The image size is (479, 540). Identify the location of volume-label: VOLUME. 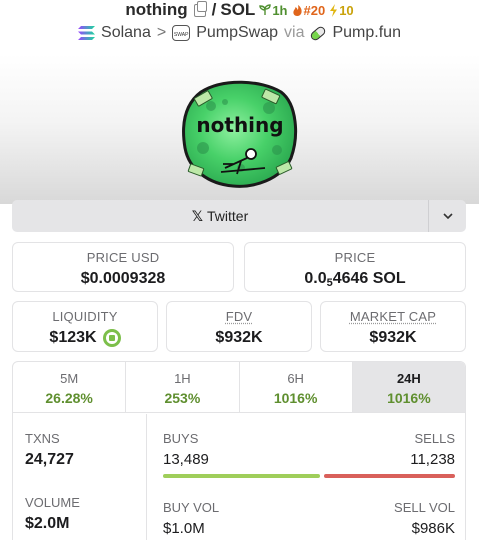
(79, 502).